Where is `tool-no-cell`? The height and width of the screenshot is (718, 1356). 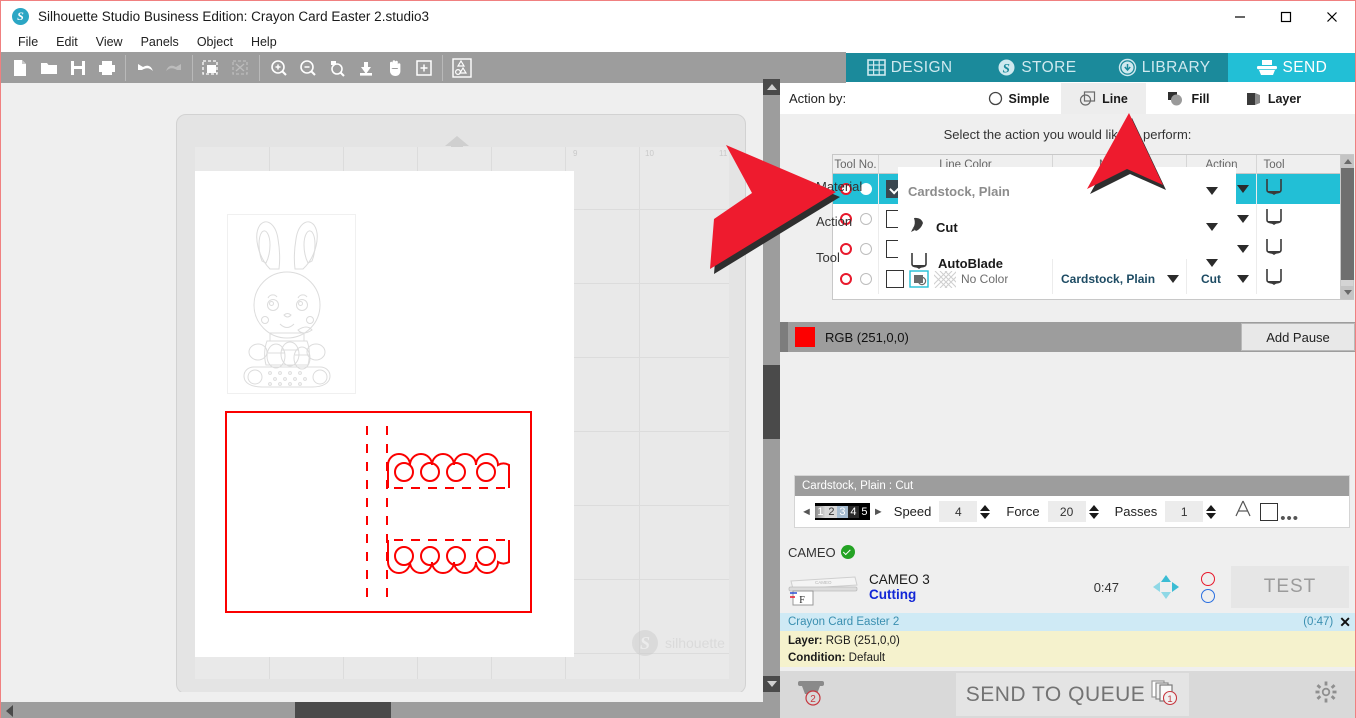 tool-no-cell is located at coordinates (856, 279).